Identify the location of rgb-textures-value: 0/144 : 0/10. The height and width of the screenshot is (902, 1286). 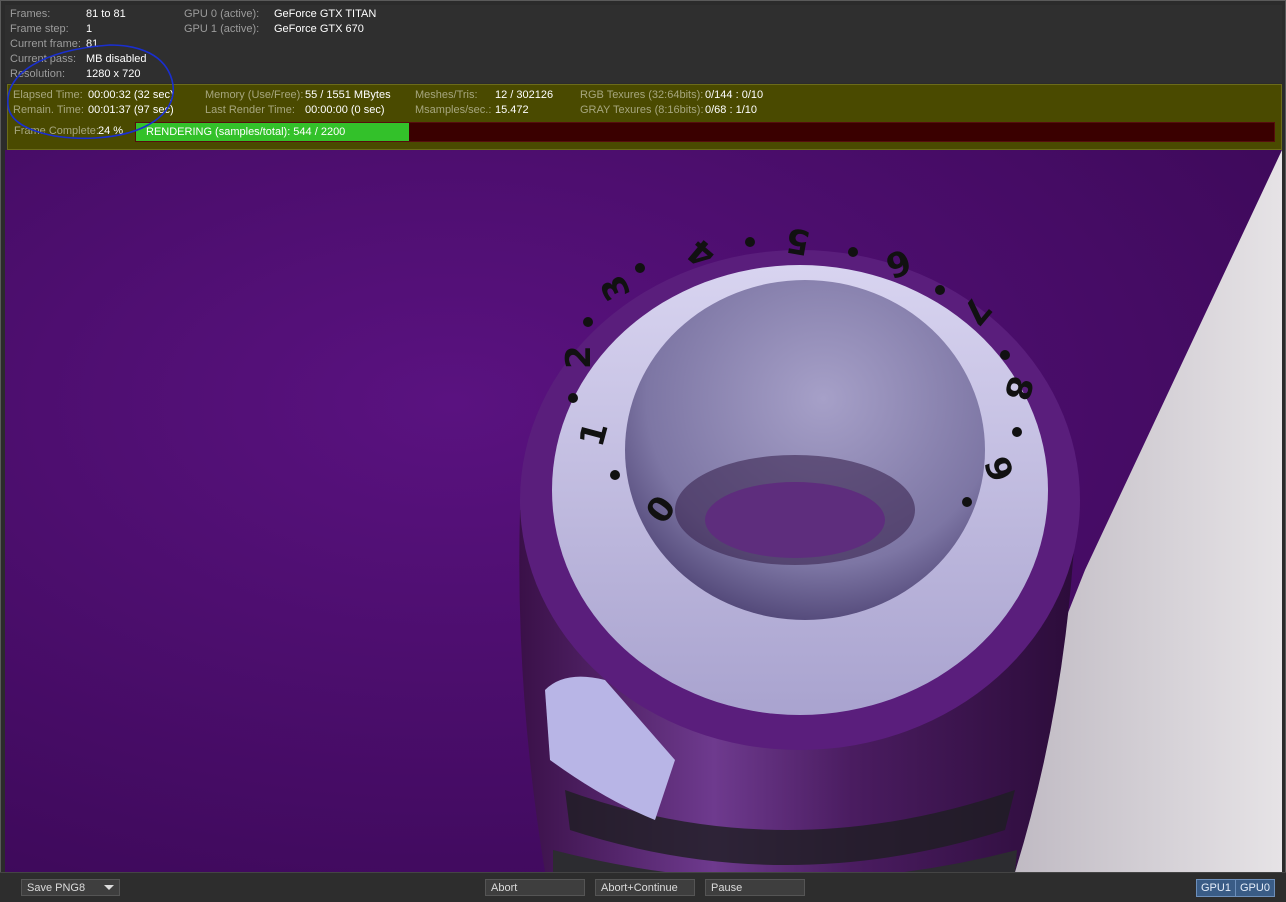
(734, 95).